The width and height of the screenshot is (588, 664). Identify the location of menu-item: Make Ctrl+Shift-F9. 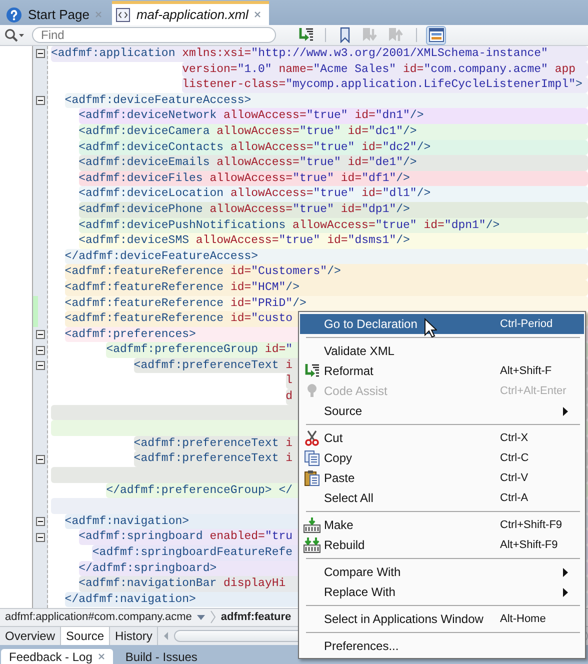
(442, 525).